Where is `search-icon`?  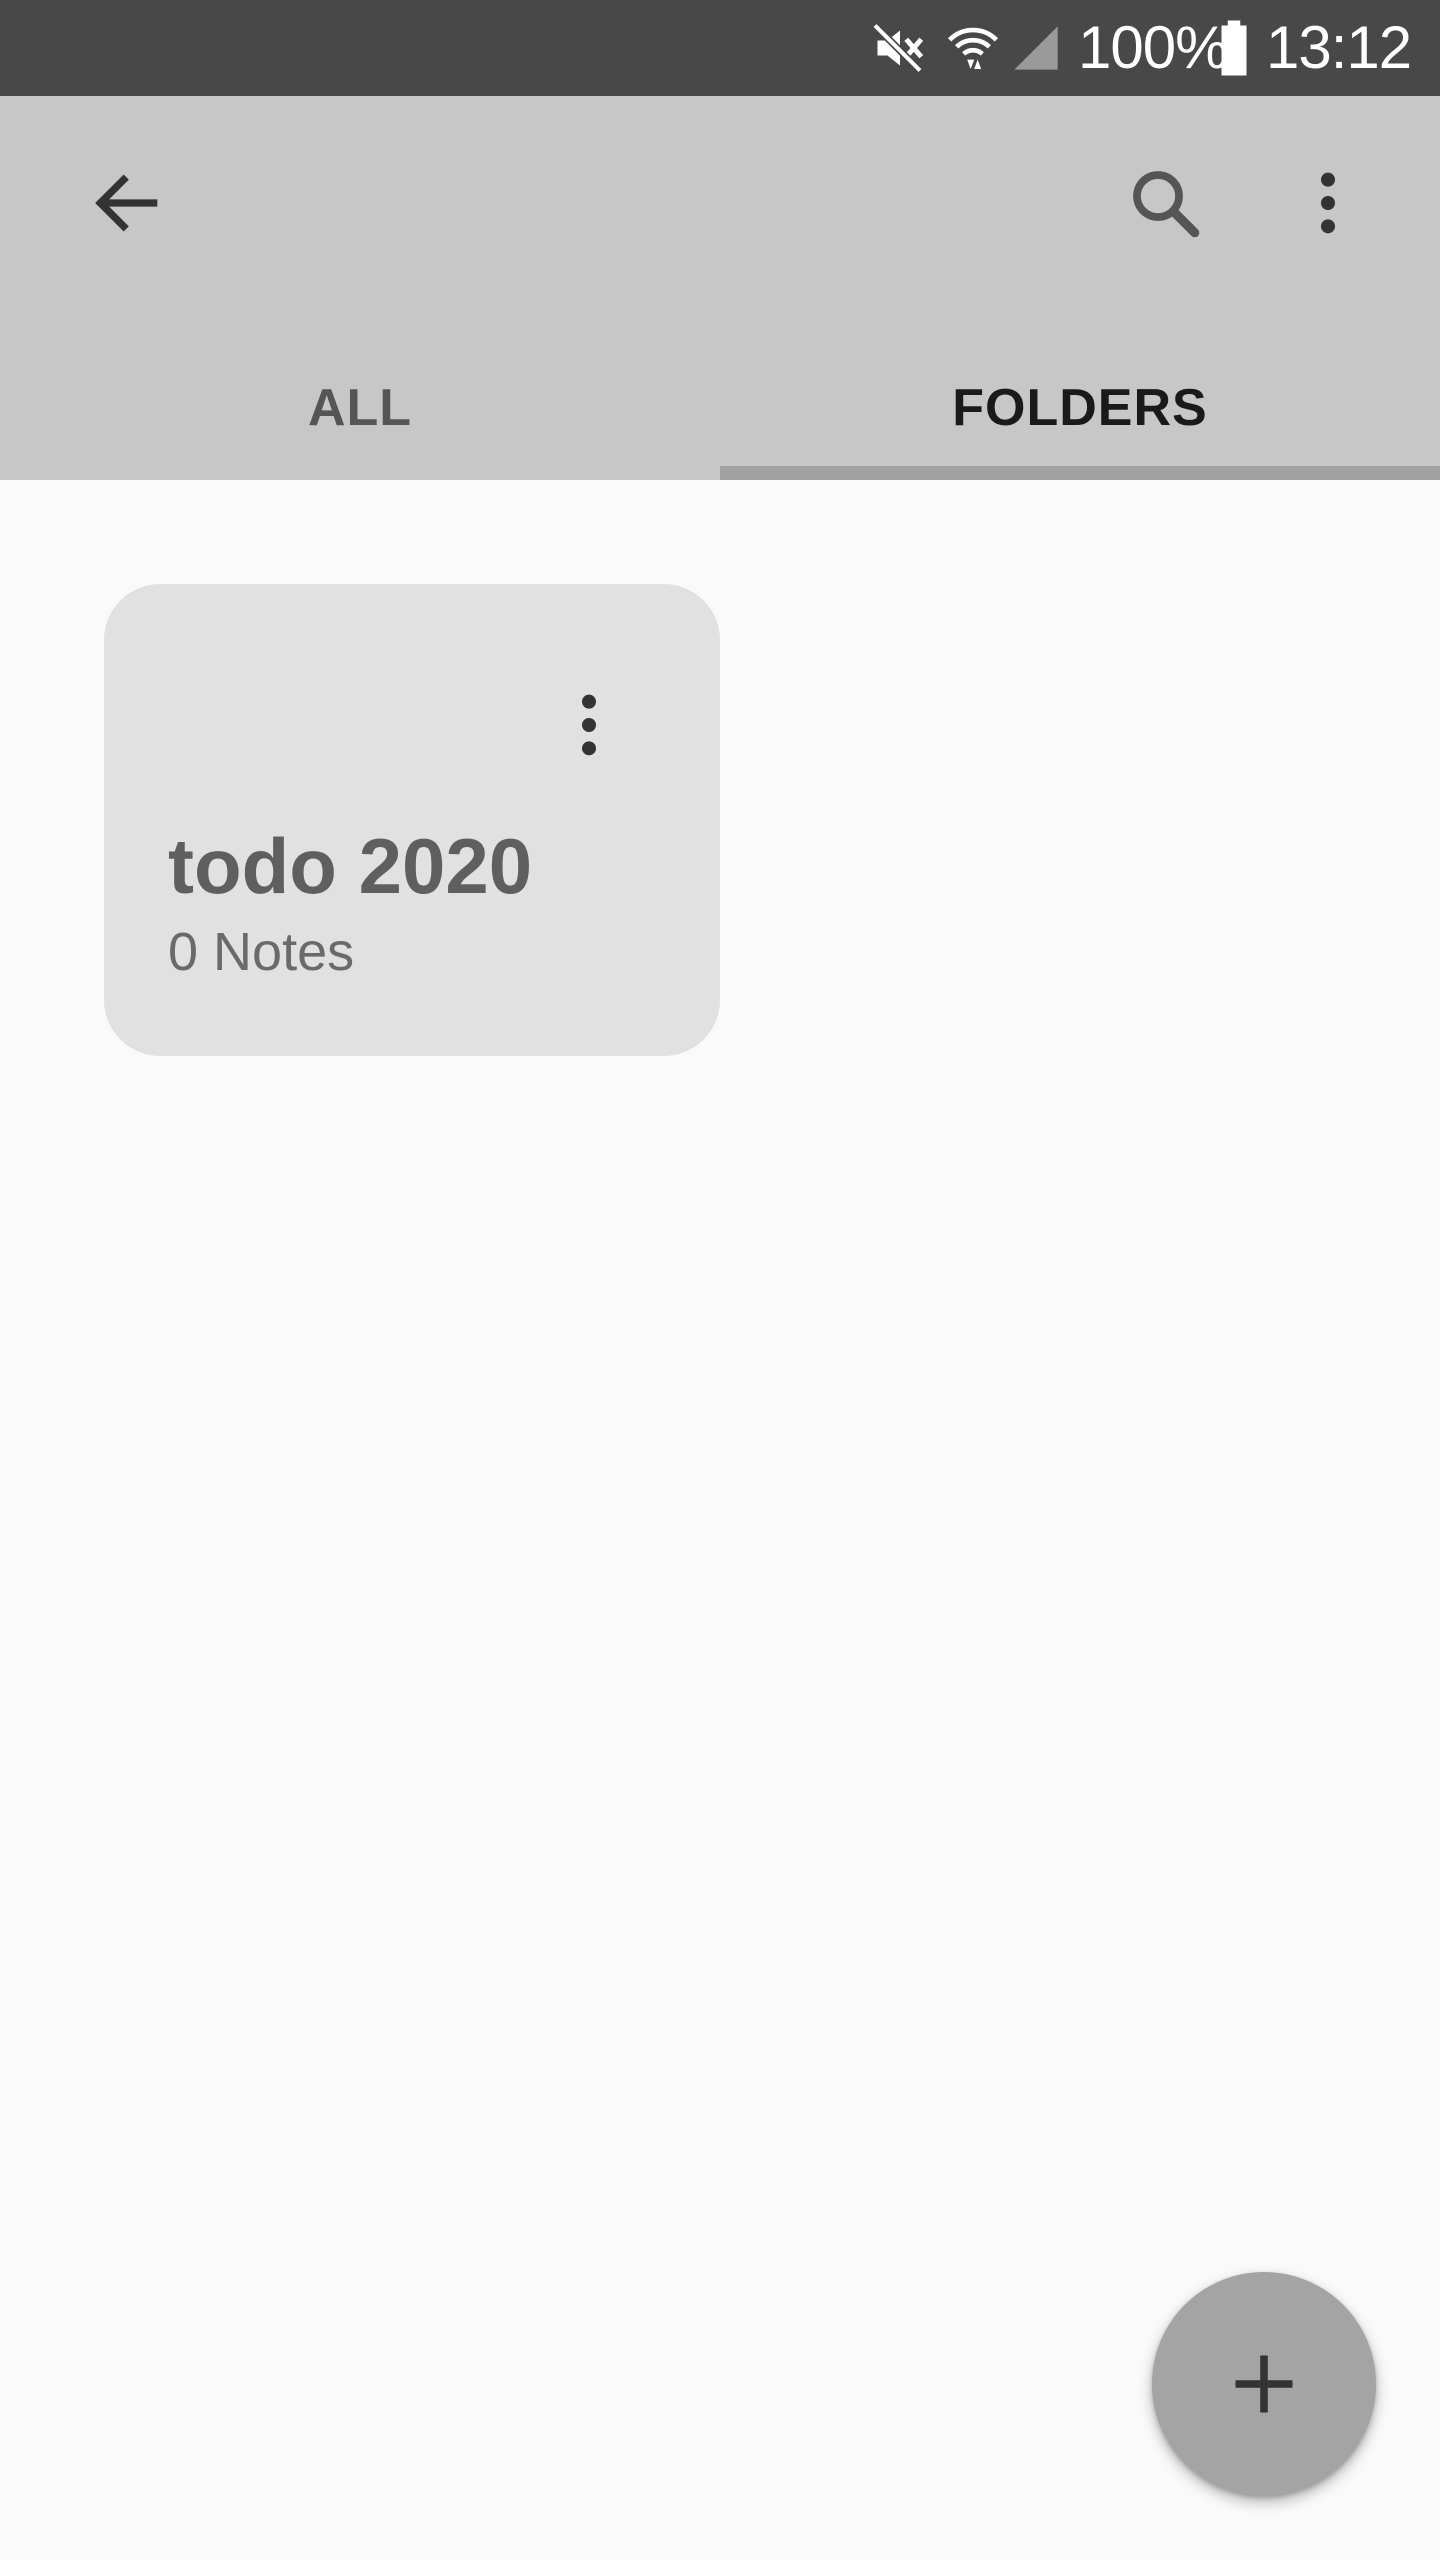
search-icon is located at coordinates (1166, 204).